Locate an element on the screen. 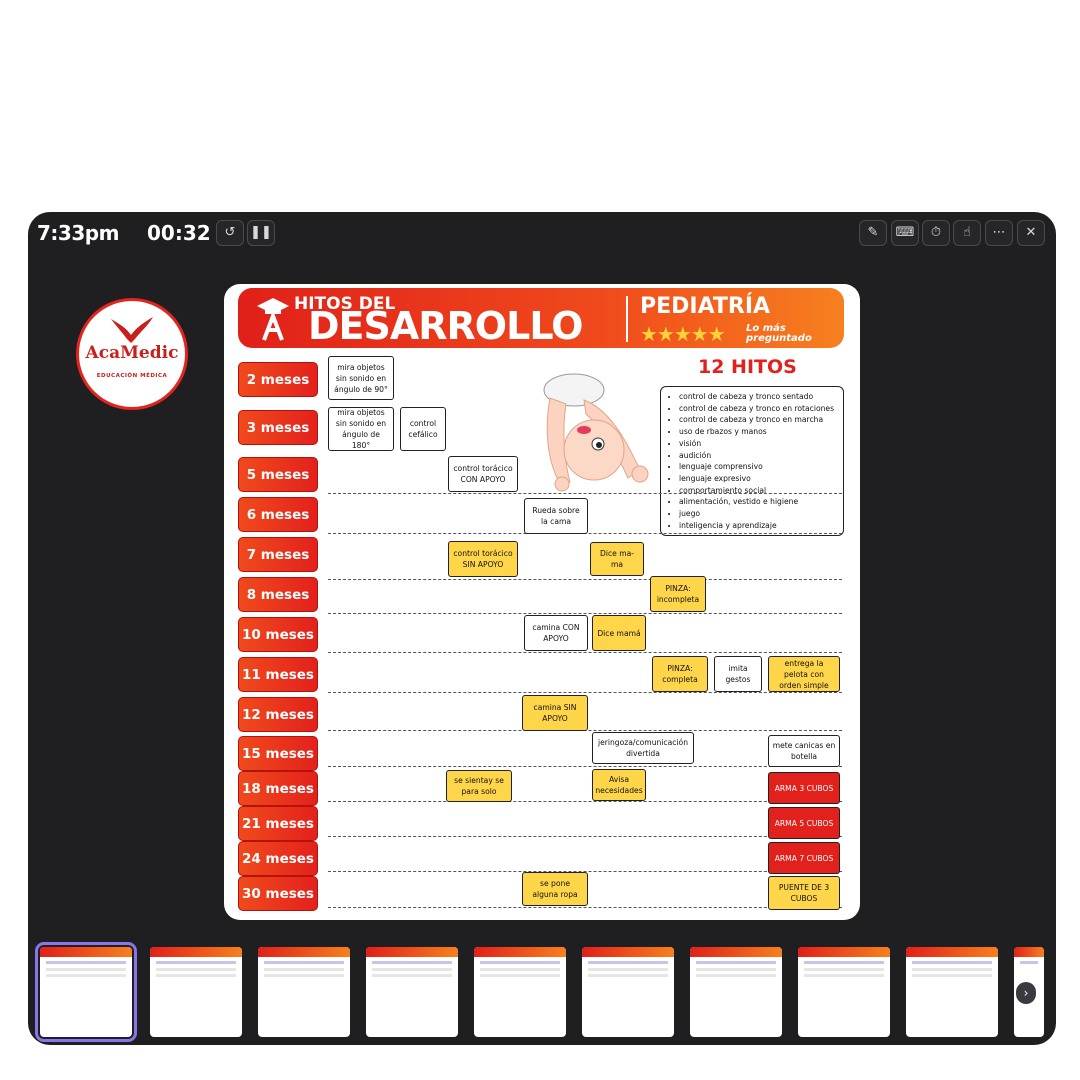  keyboard-icon: ⌨ is located at coordinates (905, 233).